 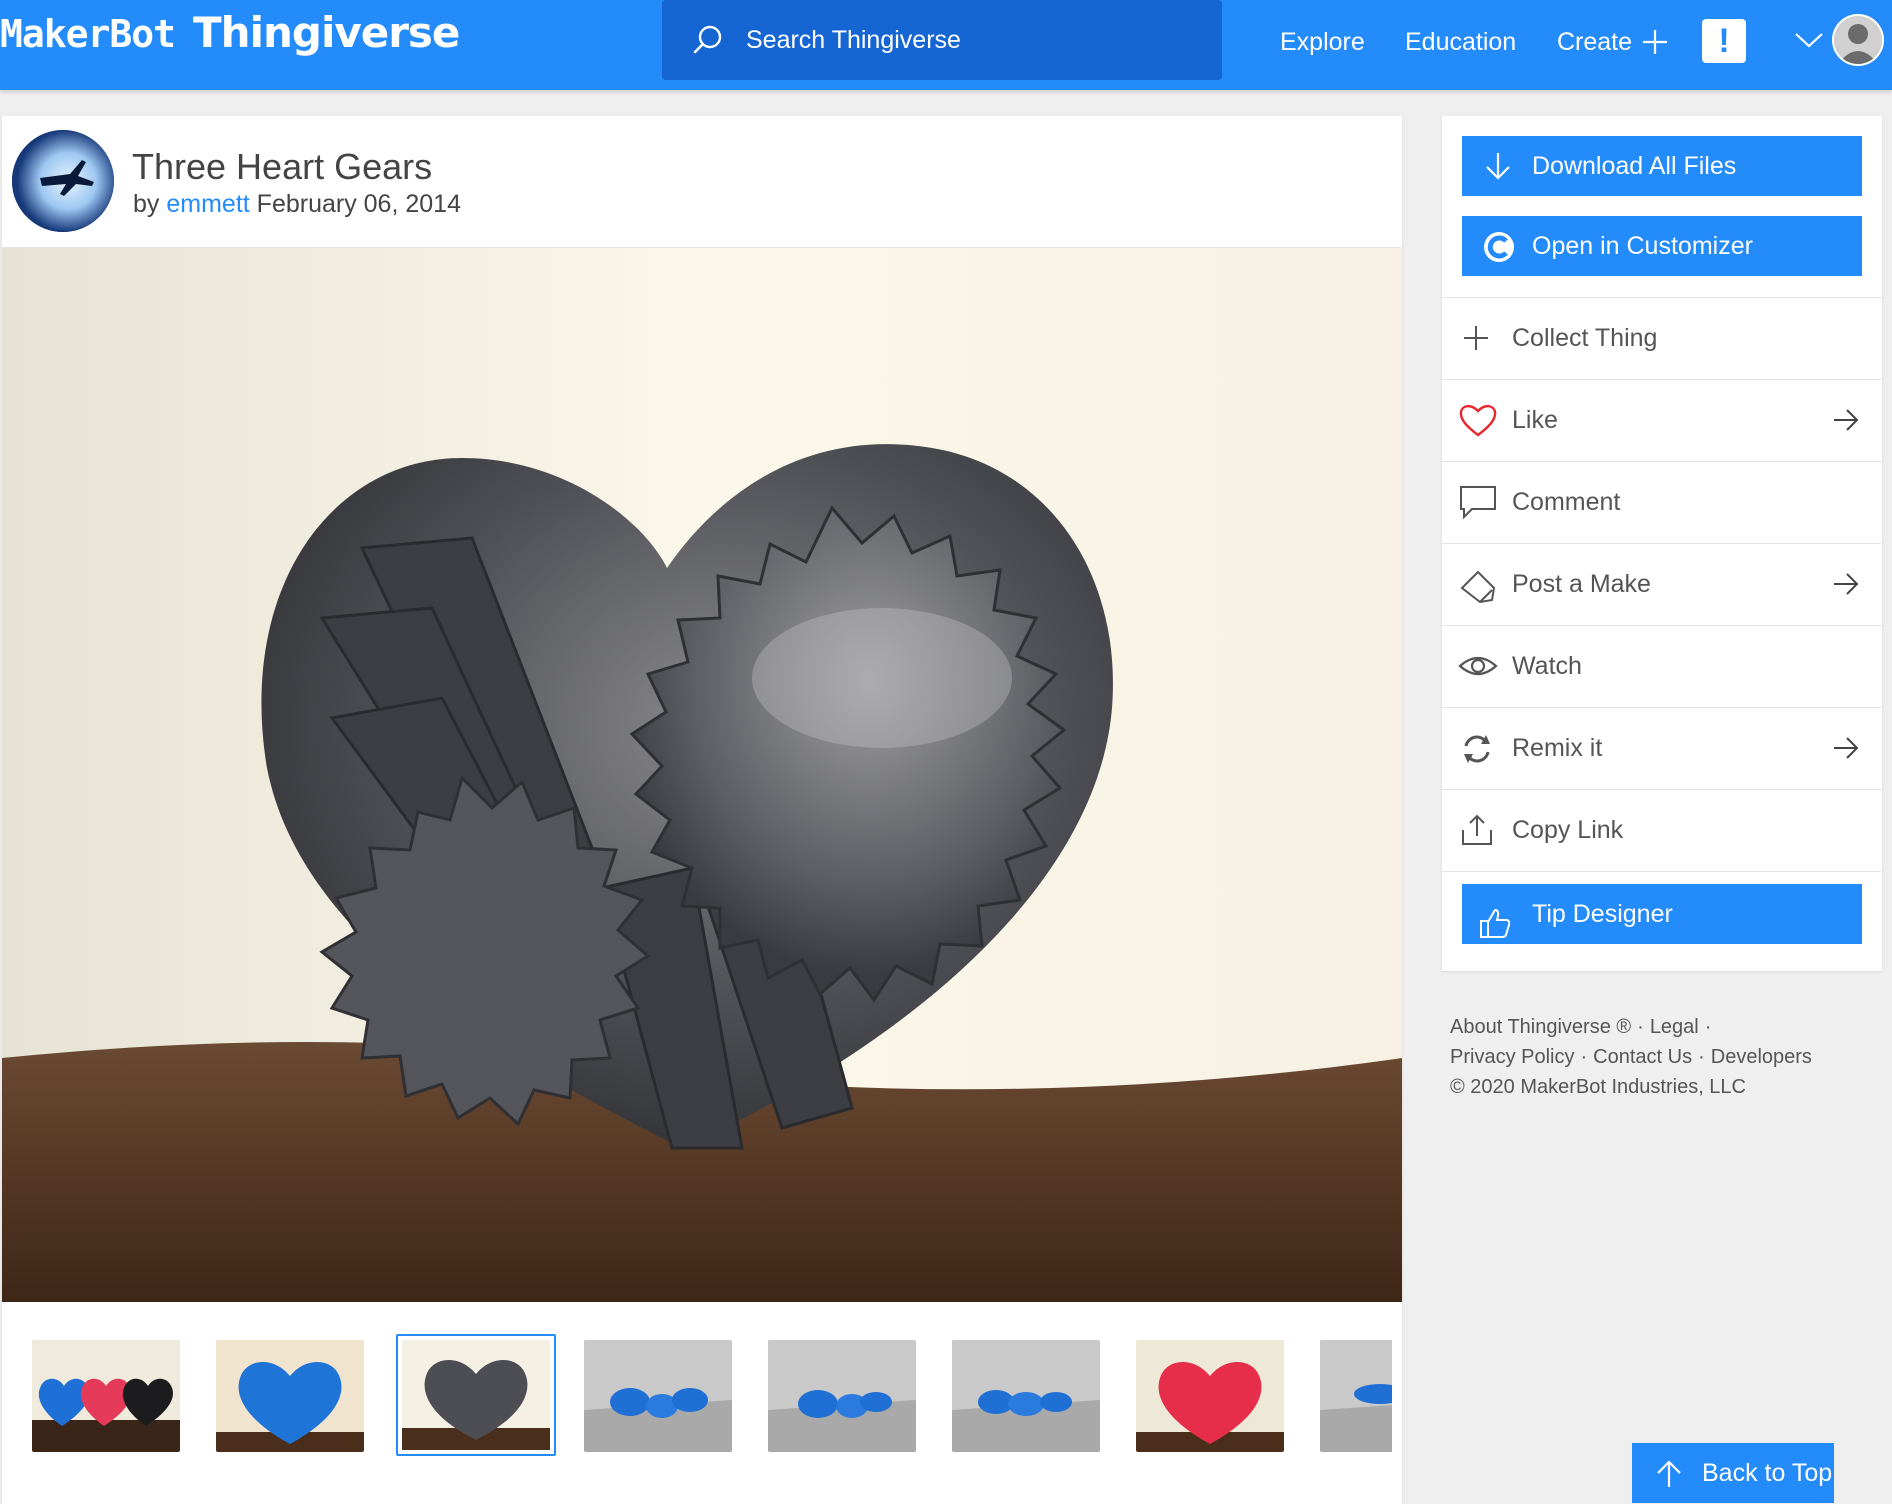 What do you see at coordinates (1477, 749) in the screenshot?
I see `remix-cycle-icon` at bounding box center [1477, 749].